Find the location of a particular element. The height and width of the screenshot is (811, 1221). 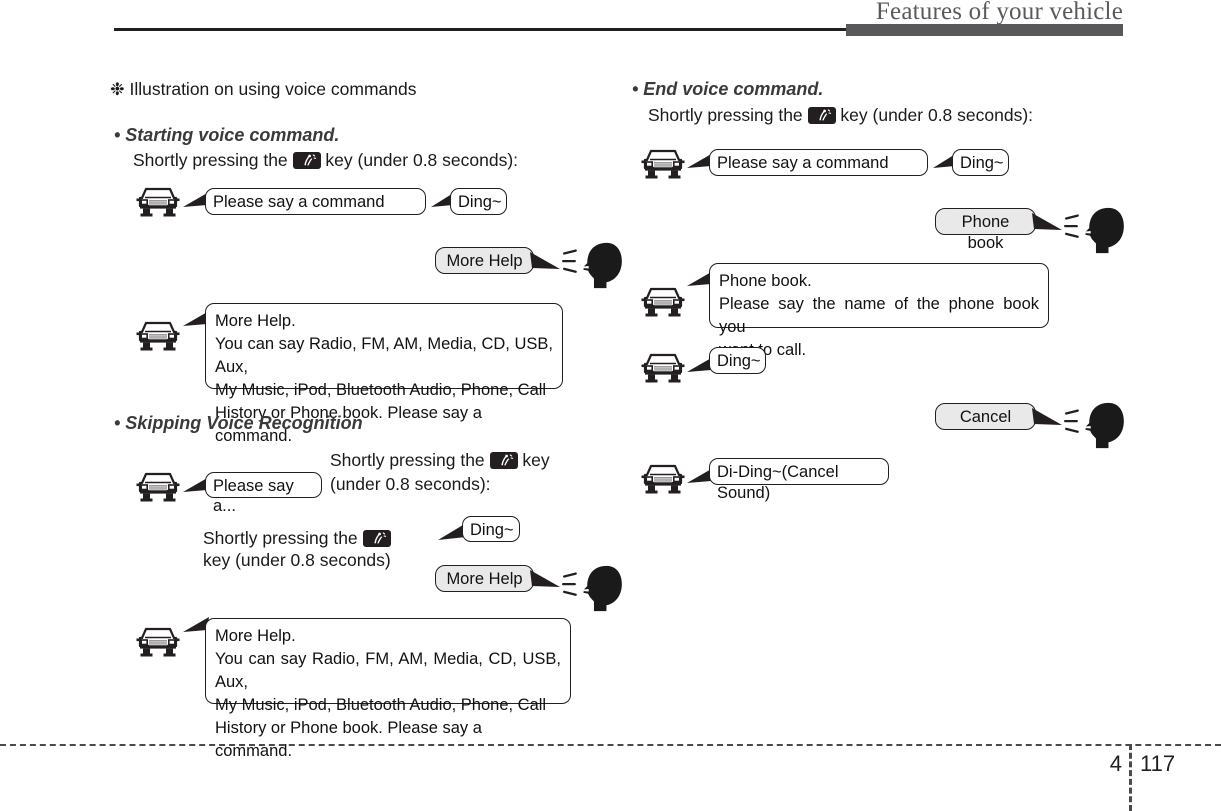

end-instruction-prefix: Shortly pressing the is located at coordinates (725, 115).